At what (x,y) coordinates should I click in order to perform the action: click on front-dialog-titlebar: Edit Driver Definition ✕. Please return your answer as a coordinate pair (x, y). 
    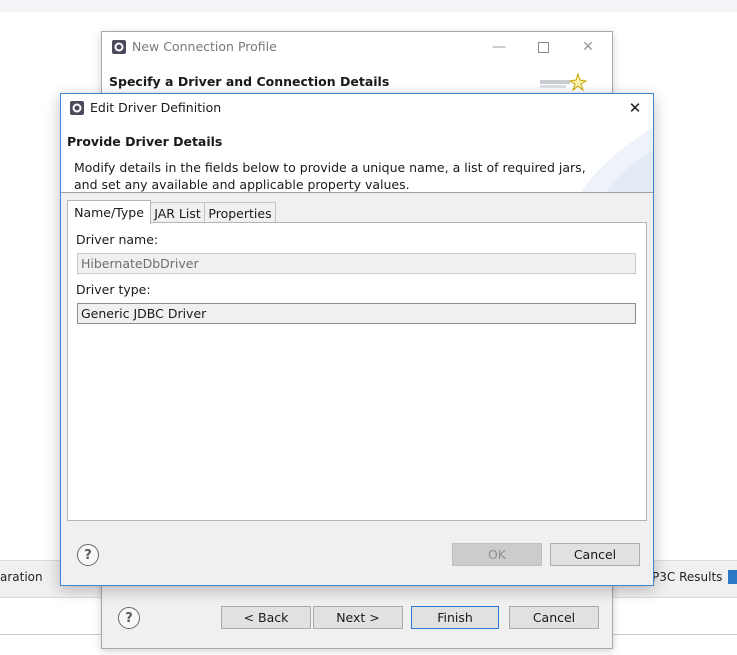
    Looking at the image, I should click on (357, 108).